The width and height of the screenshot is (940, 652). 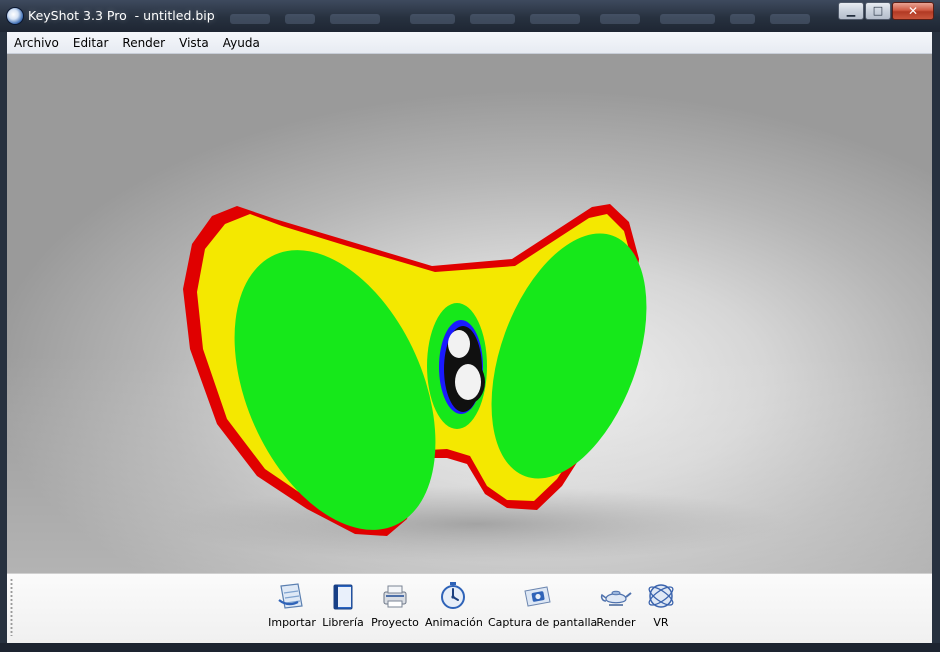 I want to click on animation-icon, so click(x=453, y=595).